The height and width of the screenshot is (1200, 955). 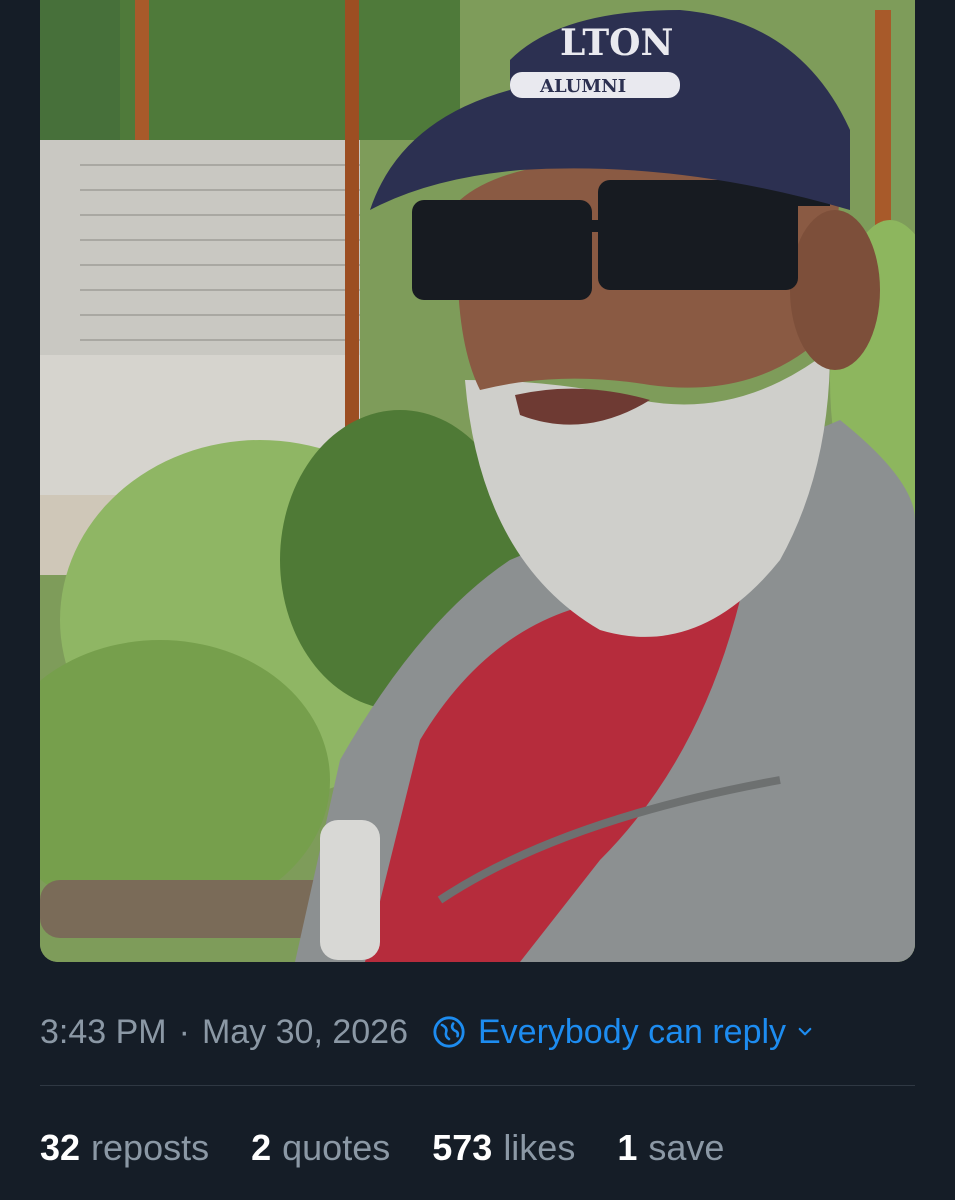 I want to click on reply-setting-button: Everybody can reply, so click(x=623, y=1032).